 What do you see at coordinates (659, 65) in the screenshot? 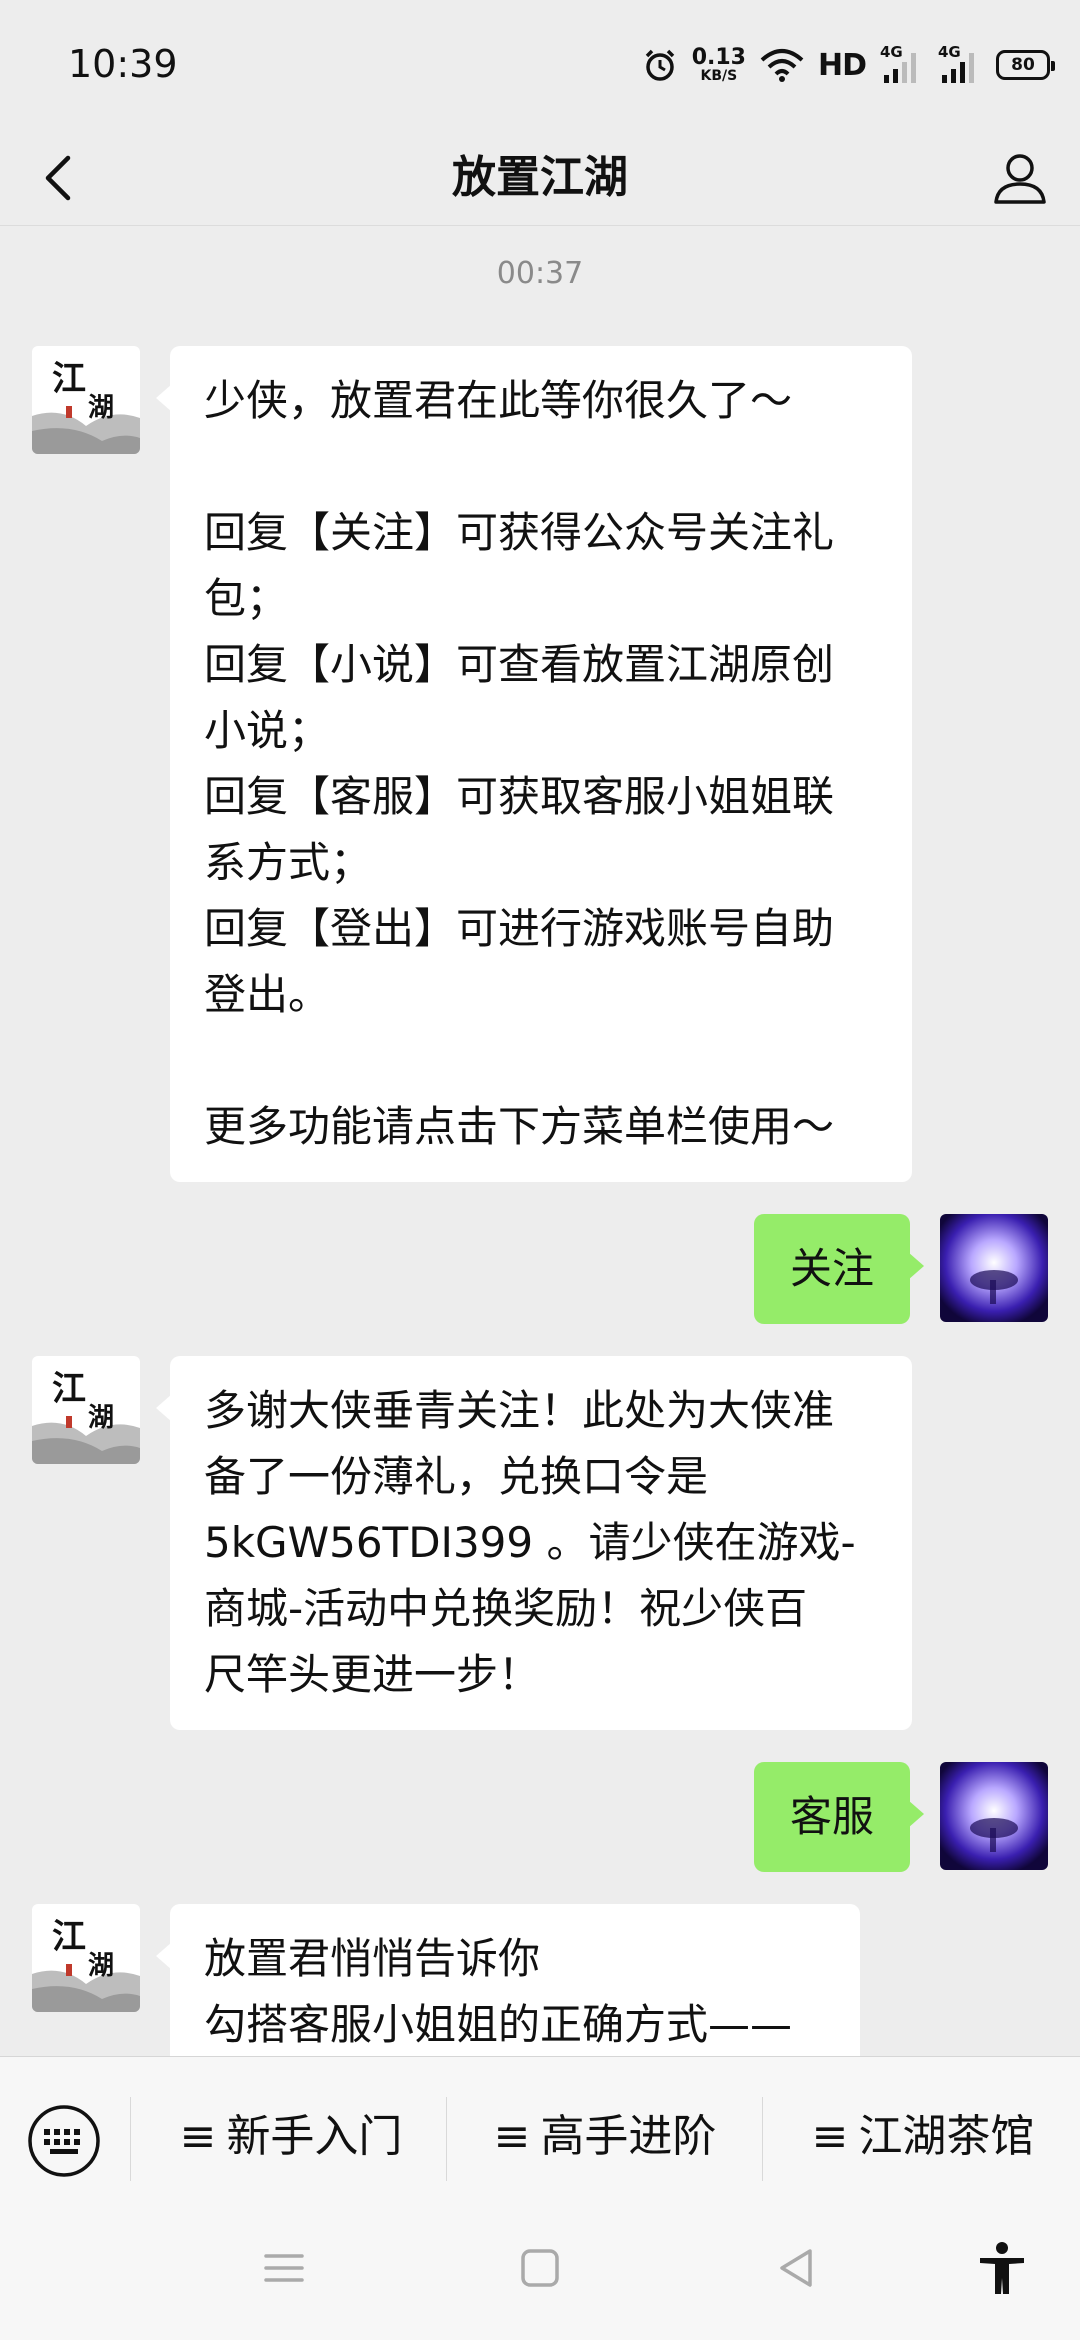
I see `alarm-icon` at bounding box center [659, 65].